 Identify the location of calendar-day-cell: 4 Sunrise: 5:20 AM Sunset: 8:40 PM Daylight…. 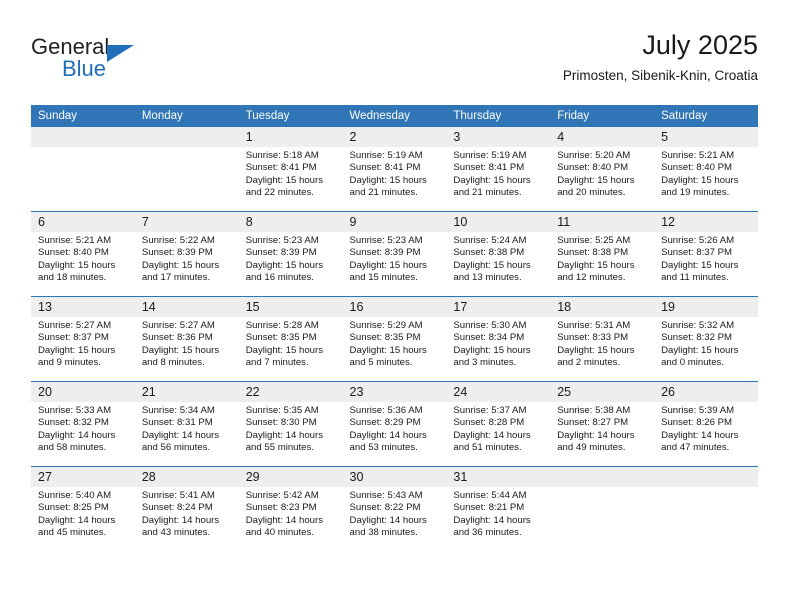
(602, 169).